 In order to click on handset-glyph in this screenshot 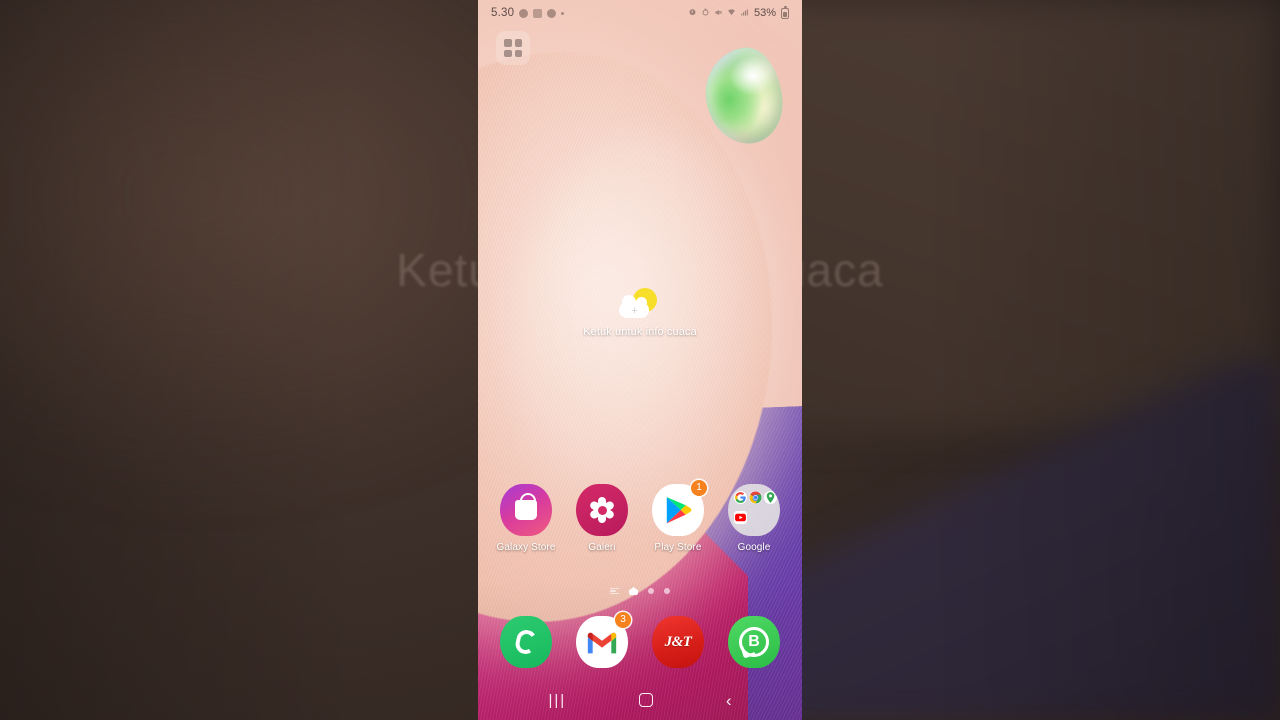, I will do `click(526, 642)`.